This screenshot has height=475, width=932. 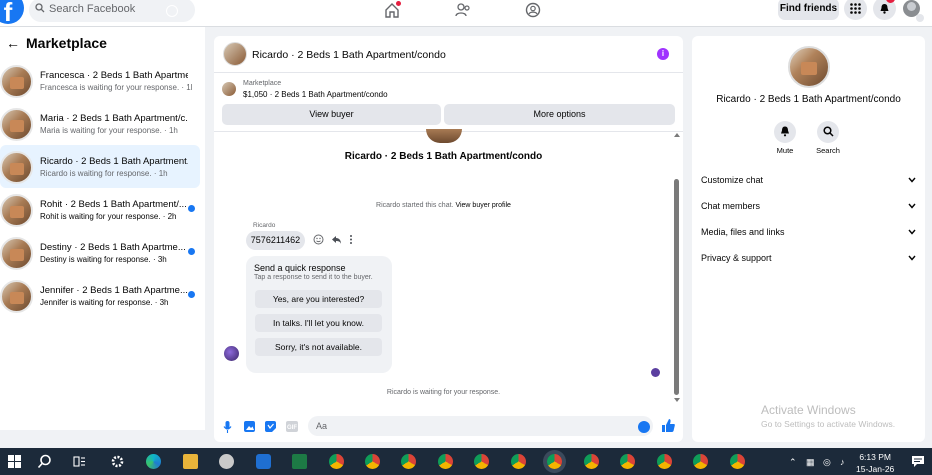 What do you see at coordinates (351, 239) in the screenshot?
I see `more-icon` at bounding box center [351, 239].